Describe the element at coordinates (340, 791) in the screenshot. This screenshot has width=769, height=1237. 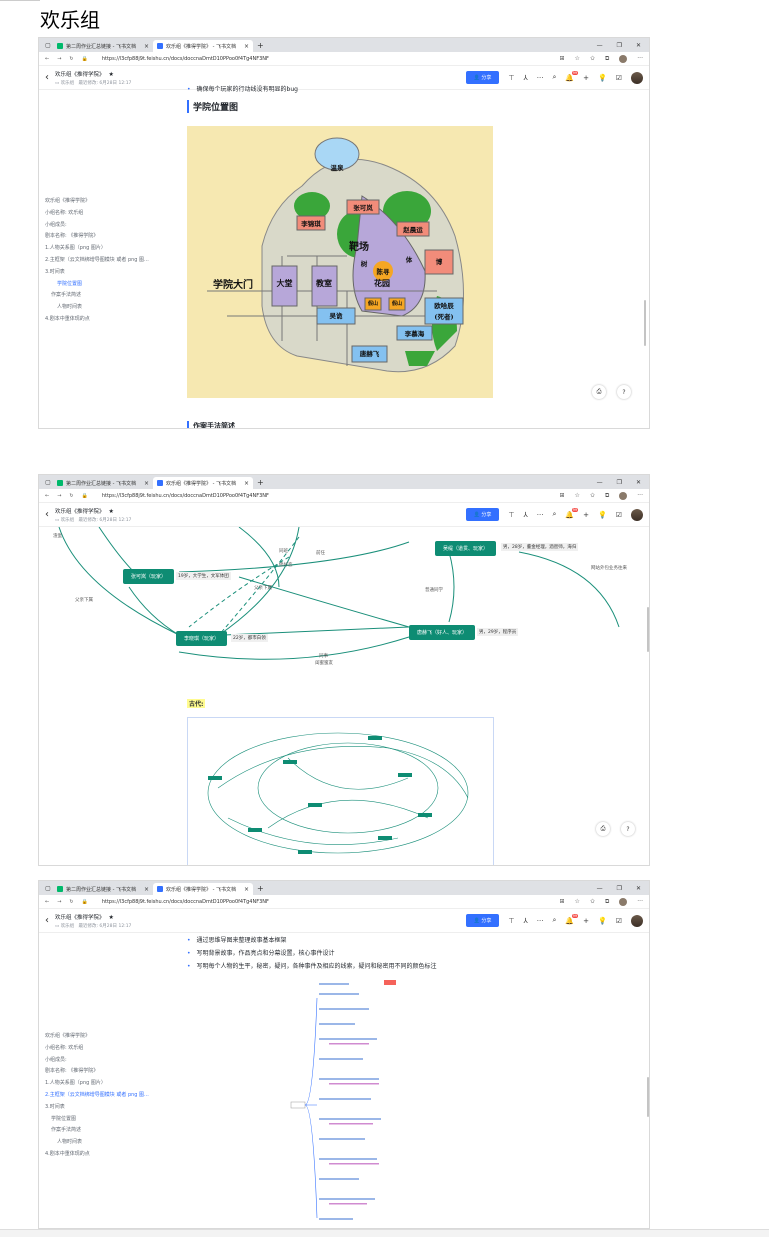
I see `mindmap-embed` at that location.